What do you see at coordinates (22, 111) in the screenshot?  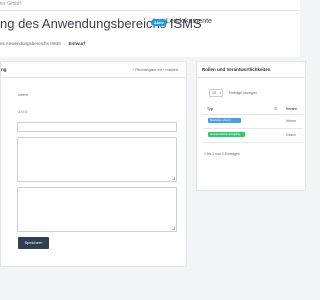 I see `version-value: 1.0.0` at bounding box center [22, 111].